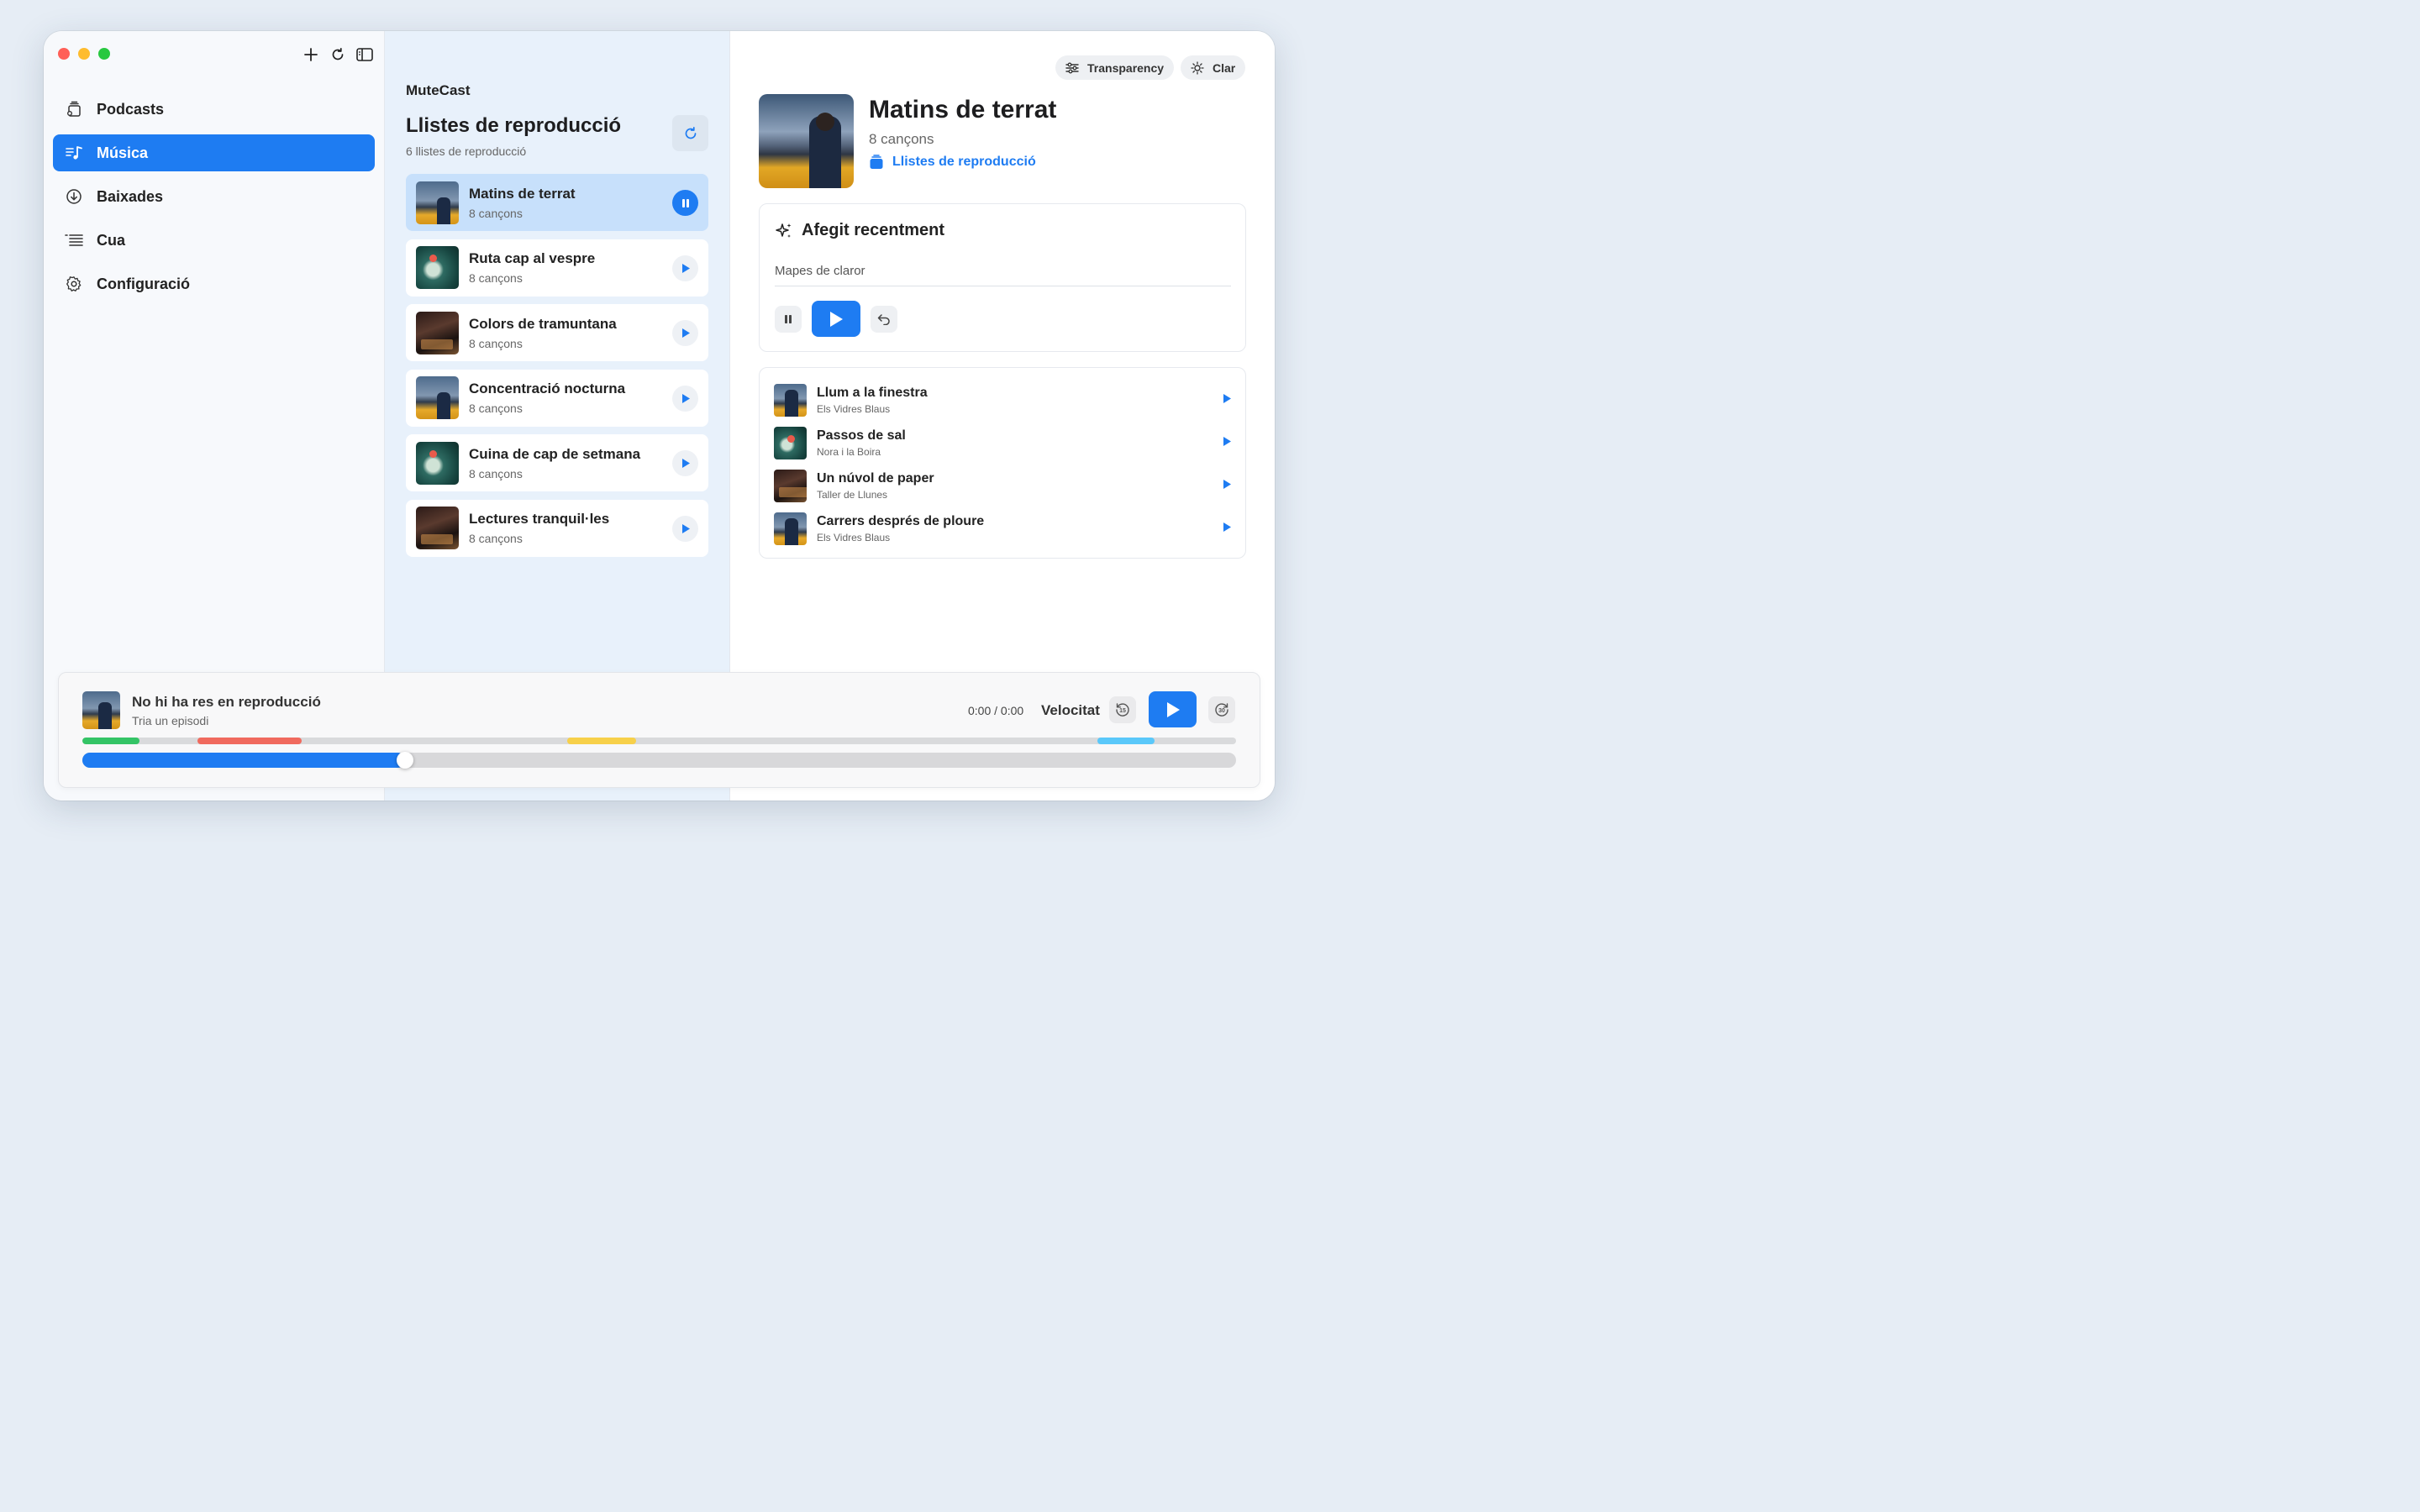 The width and height of the screenshot is (2420, 1512). Describe the element at coordinates (1197, 67) in the screenshot. I see `sun-icon` at that location.